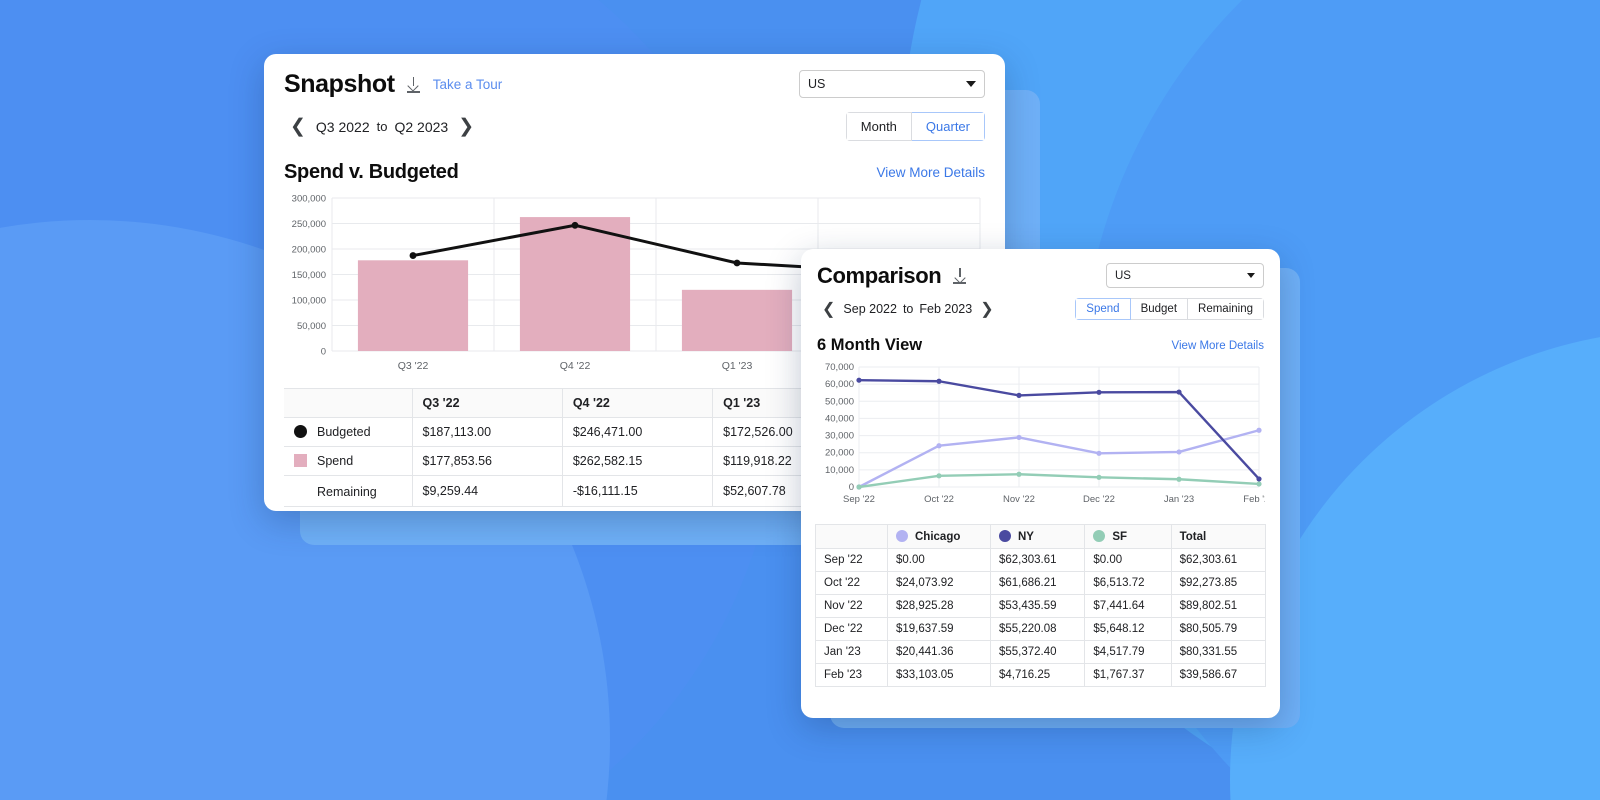  I want to click on column-header: SF, so click(1128, 536).